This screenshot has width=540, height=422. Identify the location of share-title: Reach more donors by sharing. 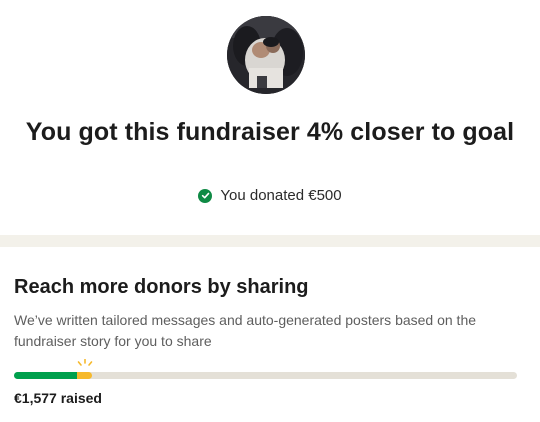
(161, 287).